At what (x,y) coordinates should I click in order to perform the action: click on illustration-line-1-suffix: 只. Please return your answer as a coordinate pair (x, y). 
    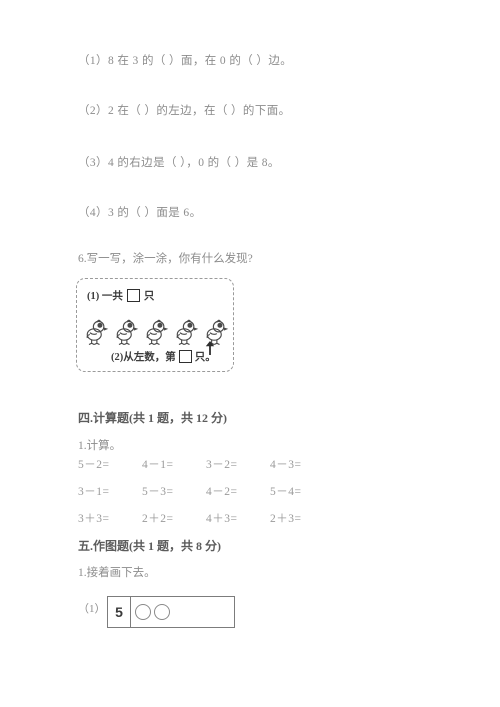
    Looking at the image, I should click on (149, 296).